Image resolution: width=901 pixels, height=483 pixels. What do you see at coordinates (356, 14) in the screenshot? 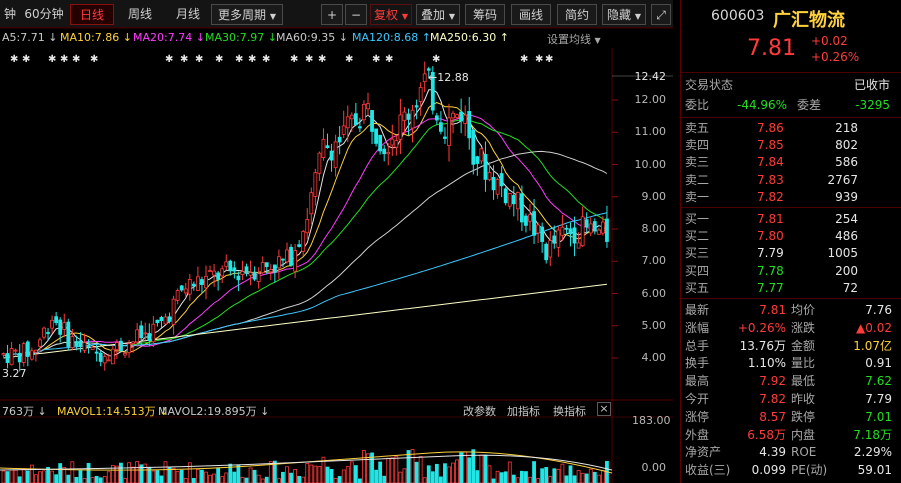
I see `zoom-out-button: −` at bounding box center [356, 14].